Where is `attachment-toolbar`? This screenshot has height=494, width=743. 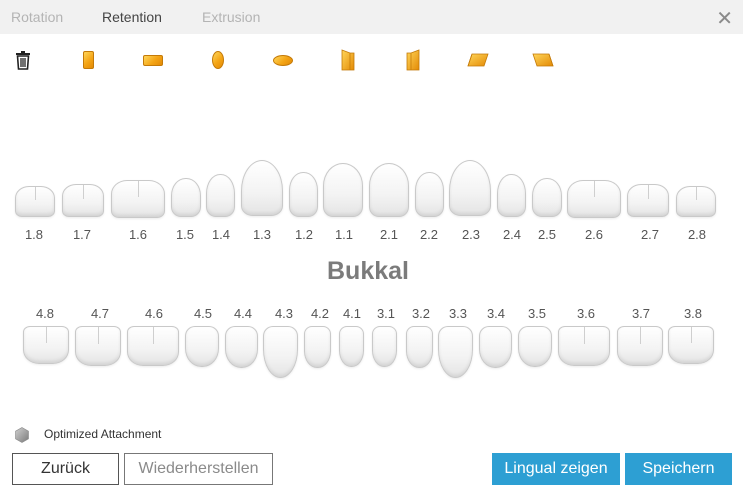 attachment-toolbar is located at coordinates (371, 62).